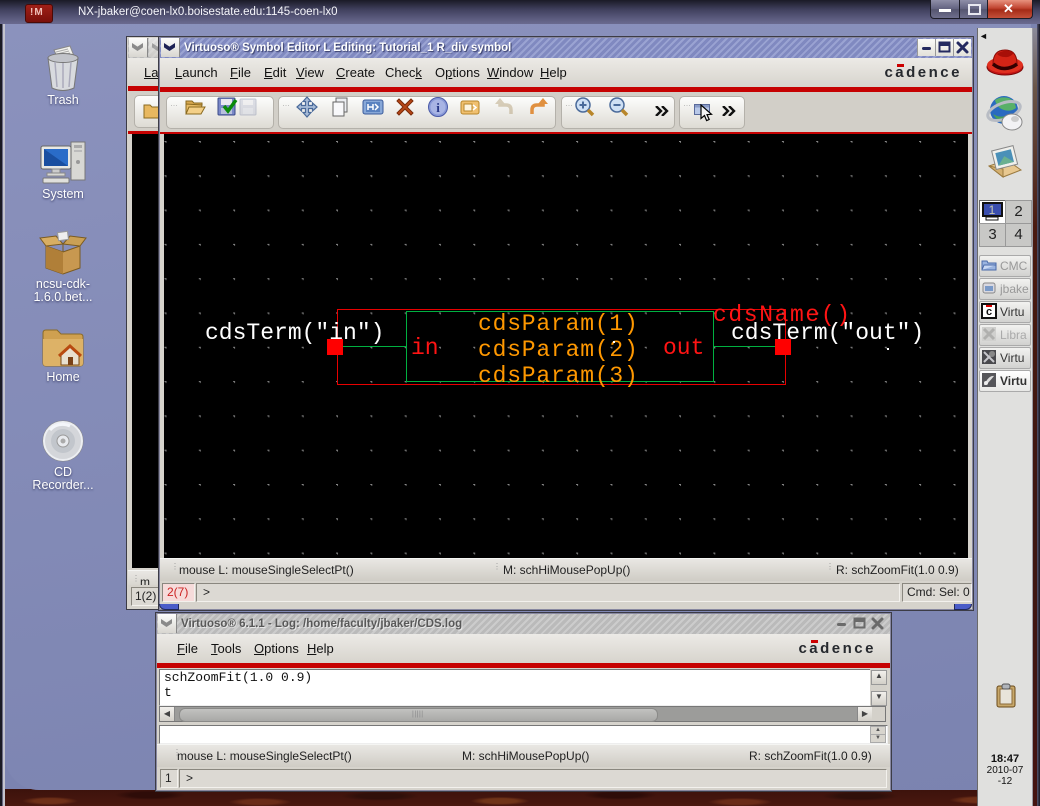 This screenshot has width=1040, height=806. Describe the element at coordinates (294, 333) in the screenshot. I see `svg-text: cdsTerm("in")` at that location.